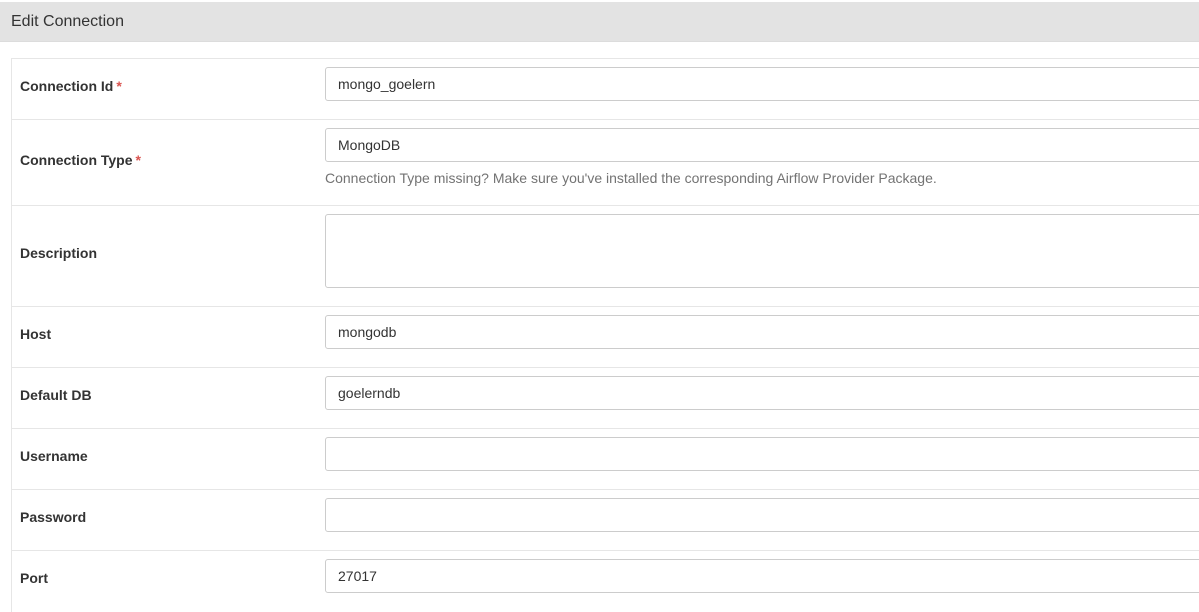 The image size is (1199, 612). What do you see at coordinates (599, 22) in the screenshot?
I see `panel-heading: Edit Connection` at bounding box center [599, 22].